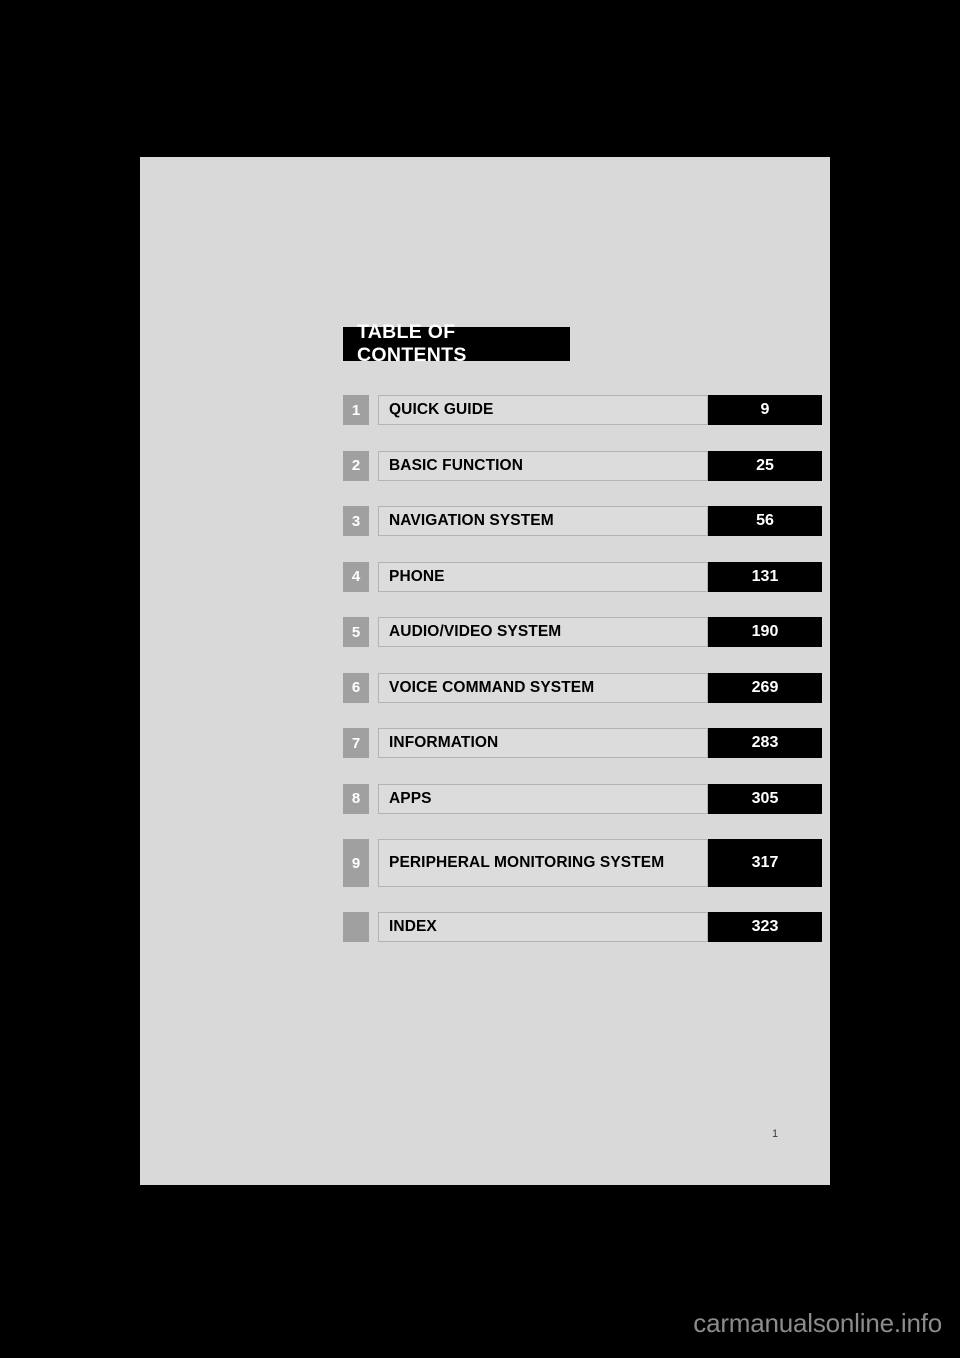 This screenshot has width=960, height=1358. I want to click on entry-bar: PERIPHERAL MONITORING SYSTEM 317, so click(600, 863).